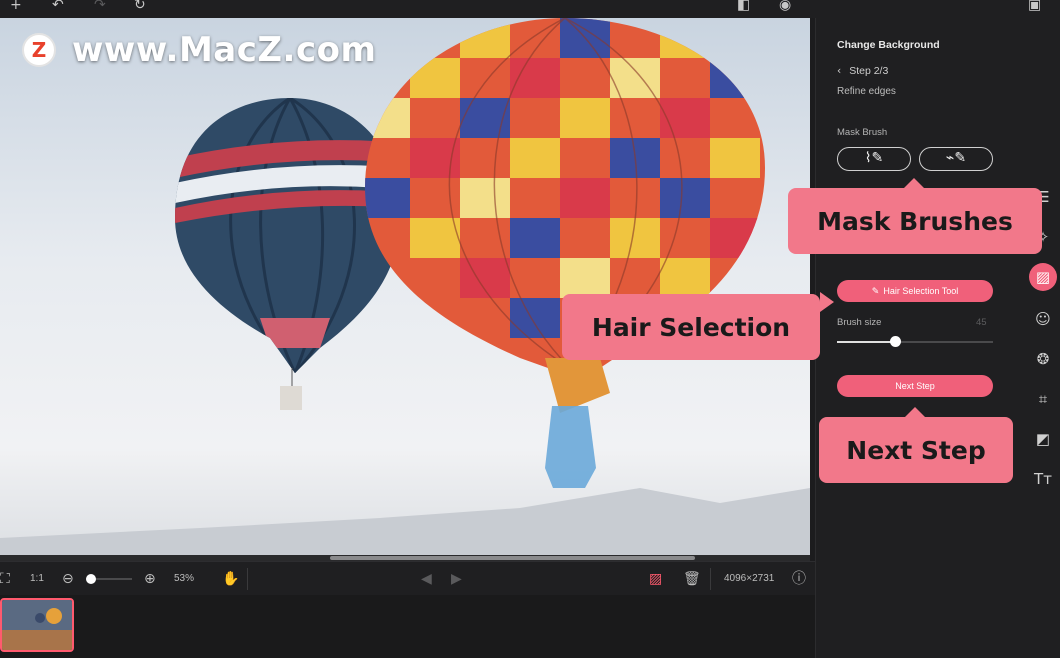  What do you see at coordinates (921, 291) in the screenshot?
I see `hair-selection-label: Hair Selection Tool` at bounding box center [921, 291].